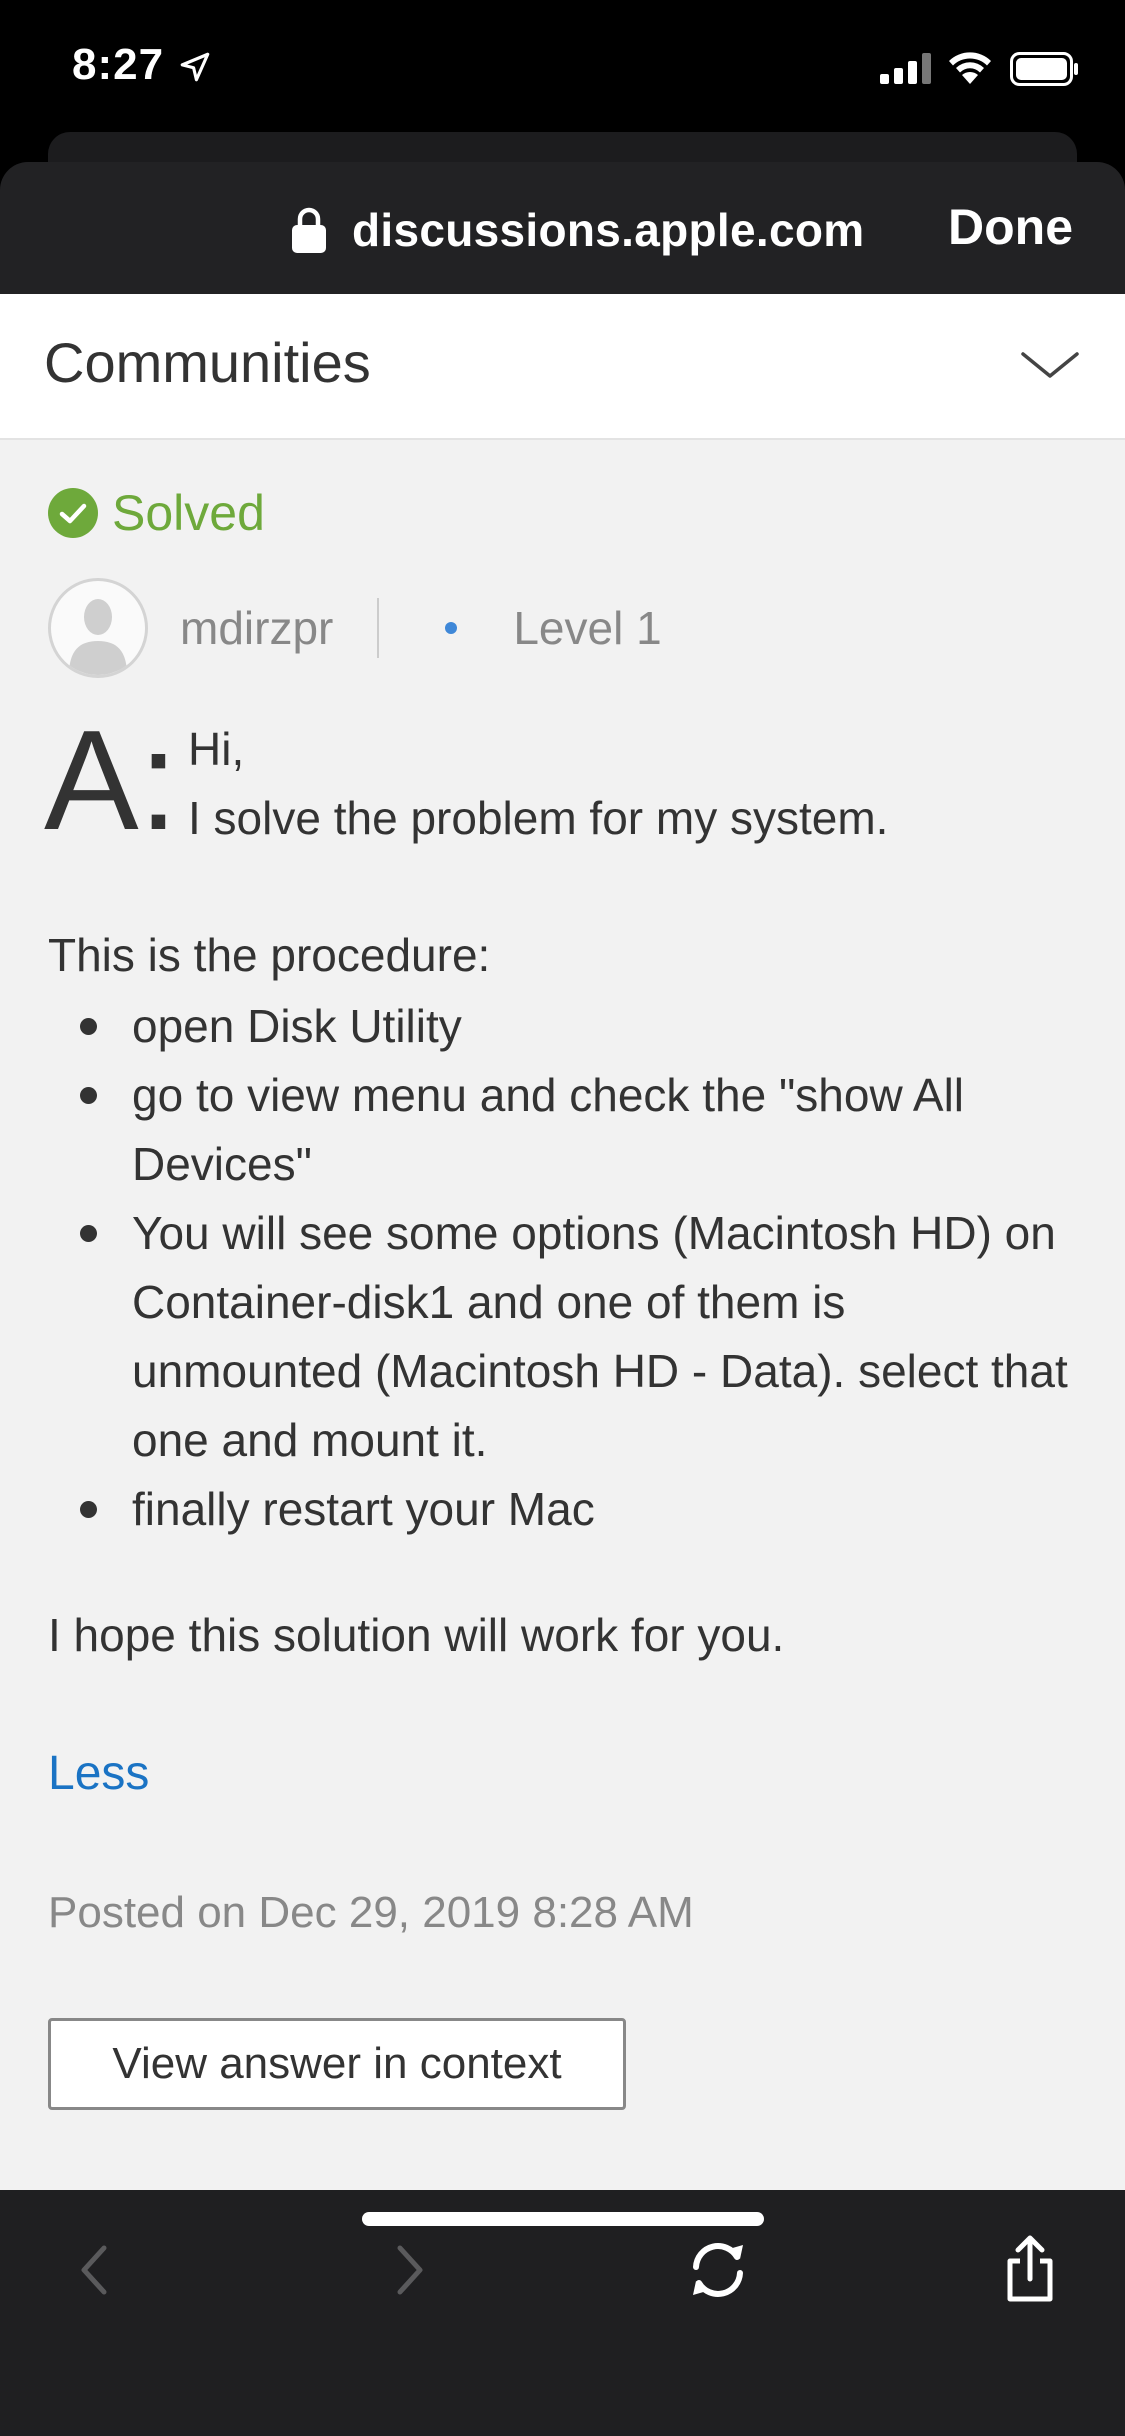  I want to click on closing-text: I hope this solution will work for you., so click(416, 1635).